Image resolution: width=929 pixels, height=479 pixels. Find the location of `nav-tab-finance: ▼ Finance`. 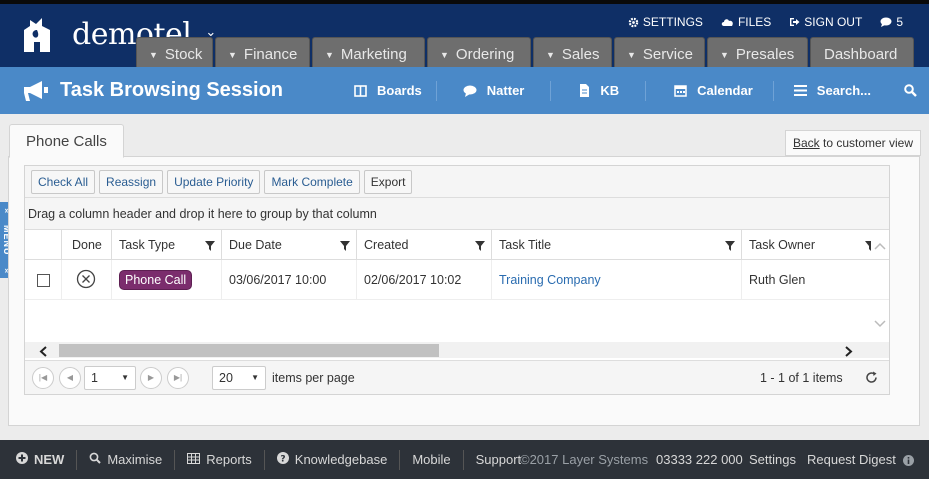

nav-tab-finance: ▼ Finance is located at coordinates (262, 54).